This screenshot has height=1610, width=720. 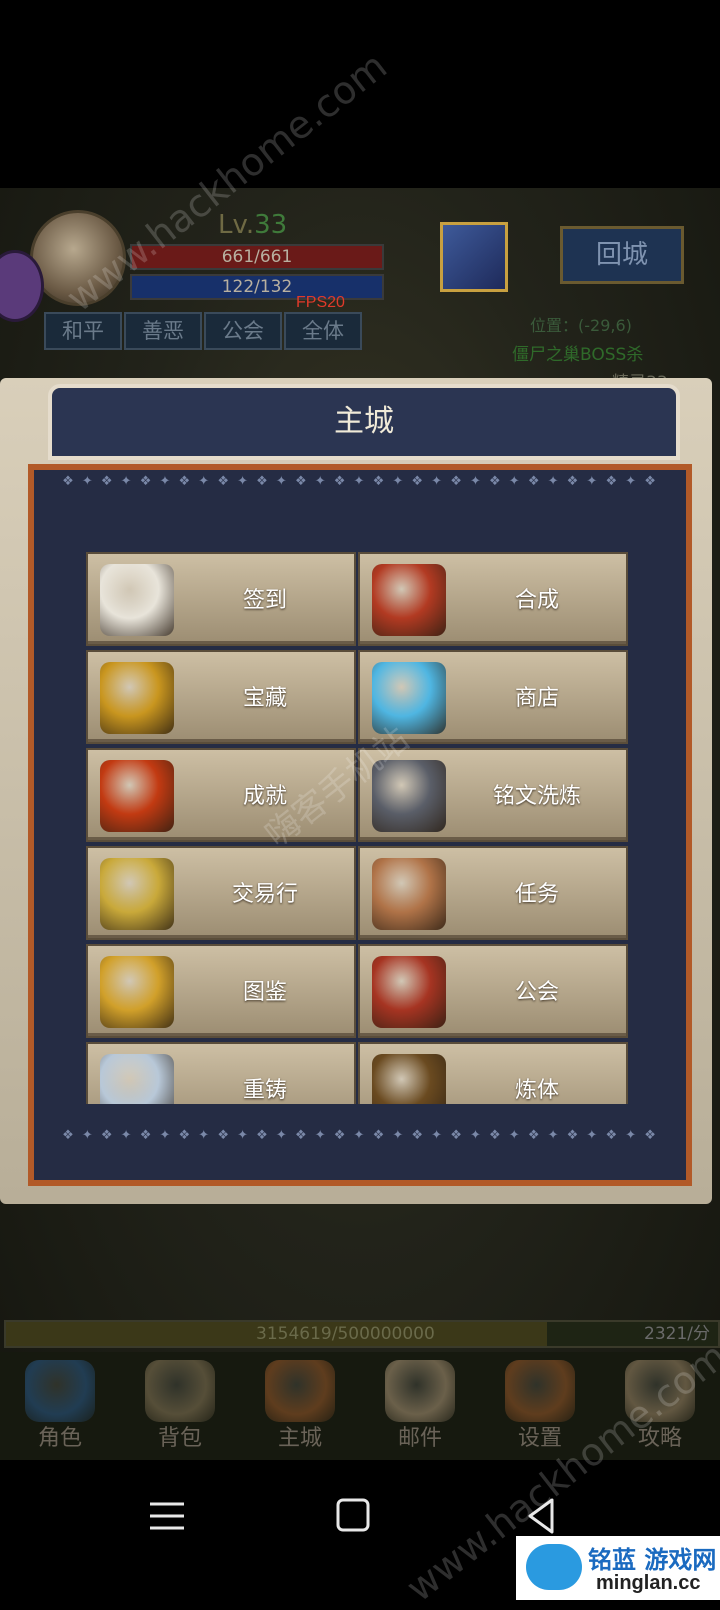 I want to click on level-prefix: Lv., so click(x=236, y=225).